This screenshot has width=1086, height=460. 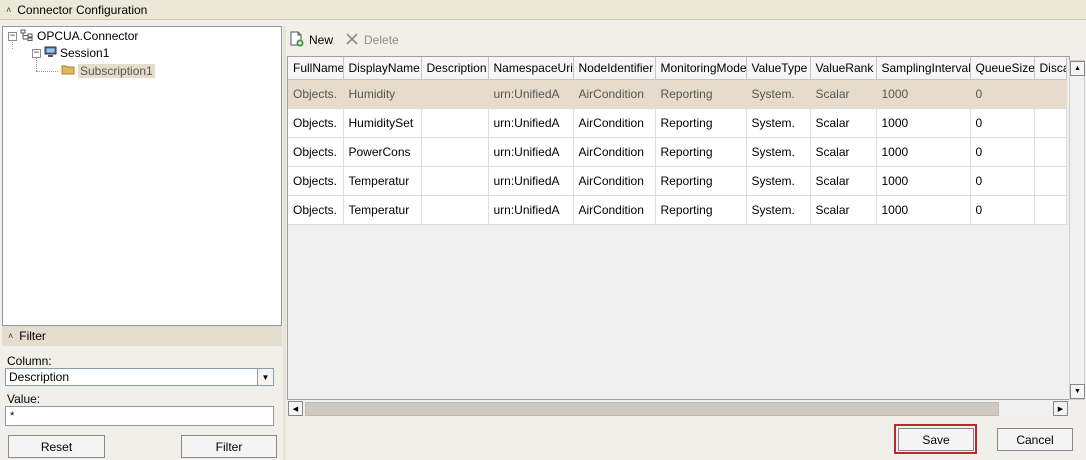 I want to click on column-select: Description ▼, so click(x=139, y=377).